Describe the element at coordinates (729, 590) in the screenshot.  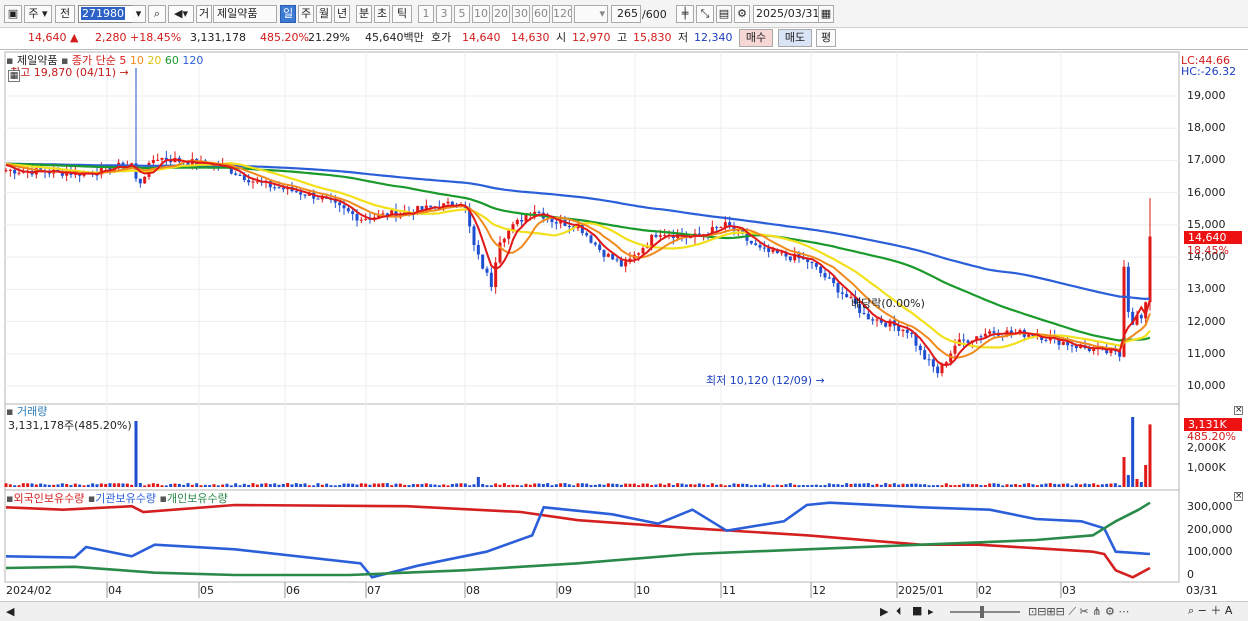
I see `x-axis-label: 11` at that location.